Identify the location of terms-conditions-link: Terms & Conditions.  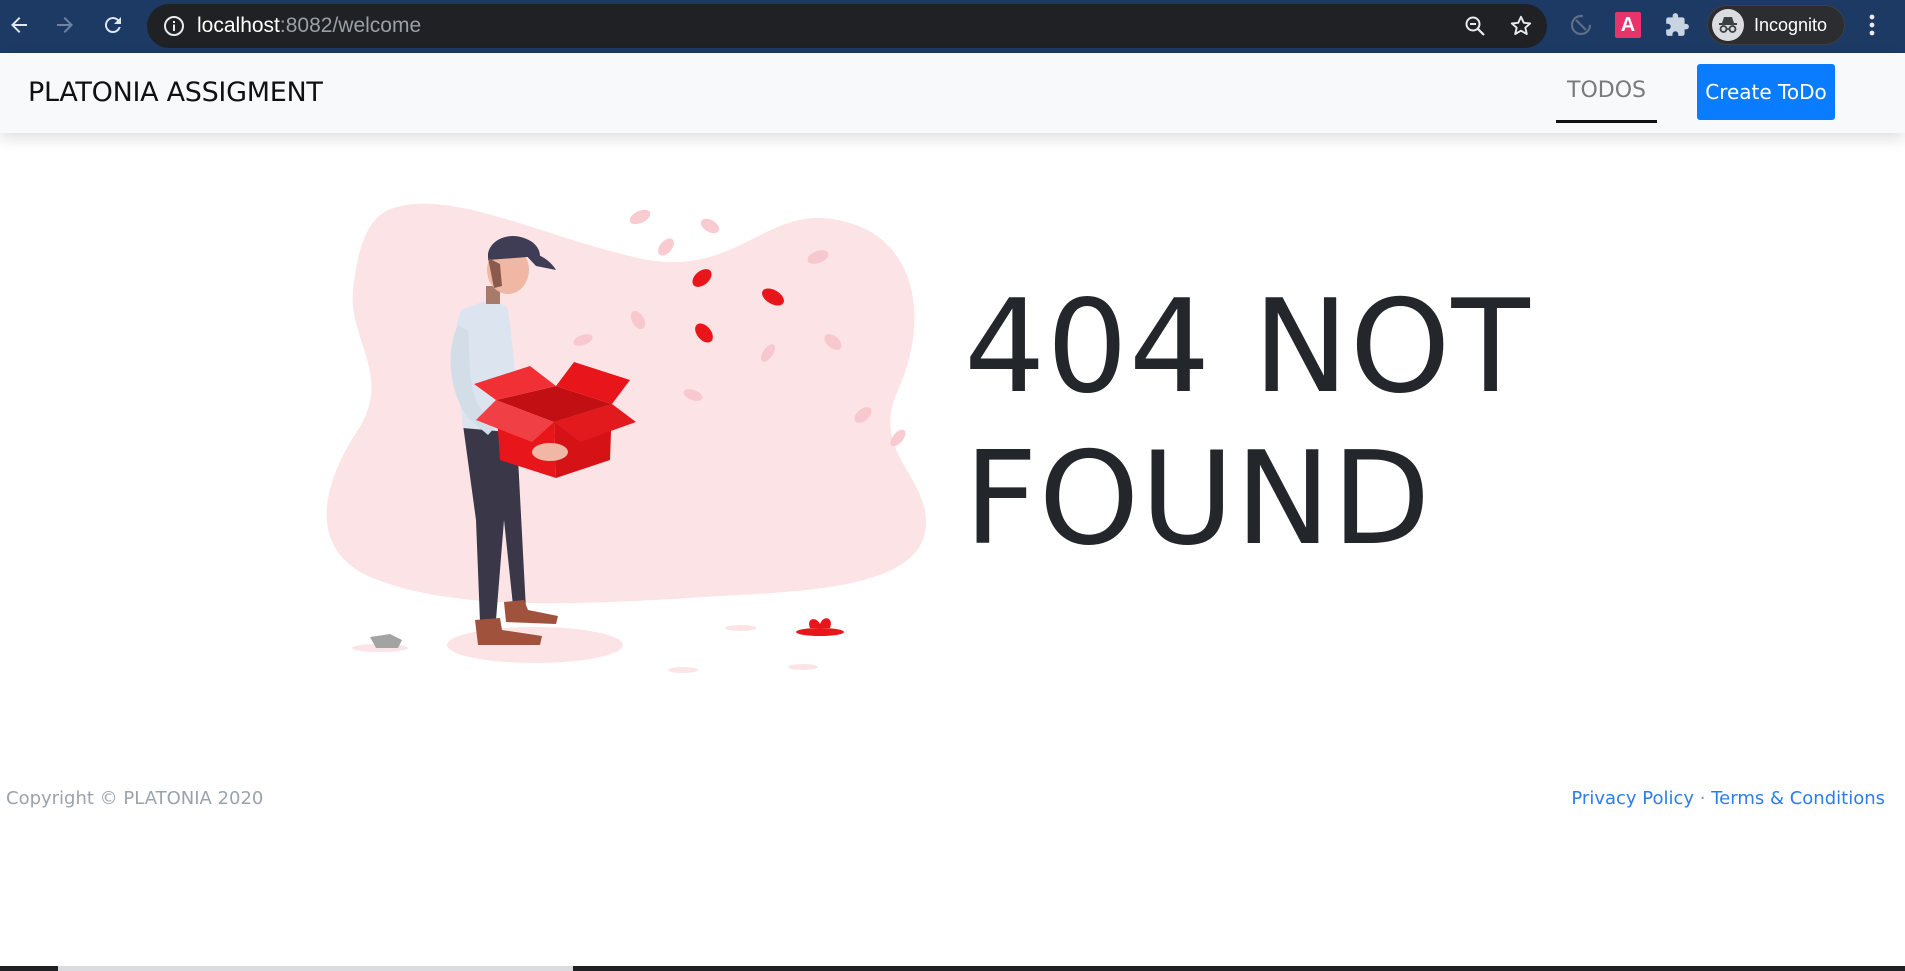
(1798, 798).